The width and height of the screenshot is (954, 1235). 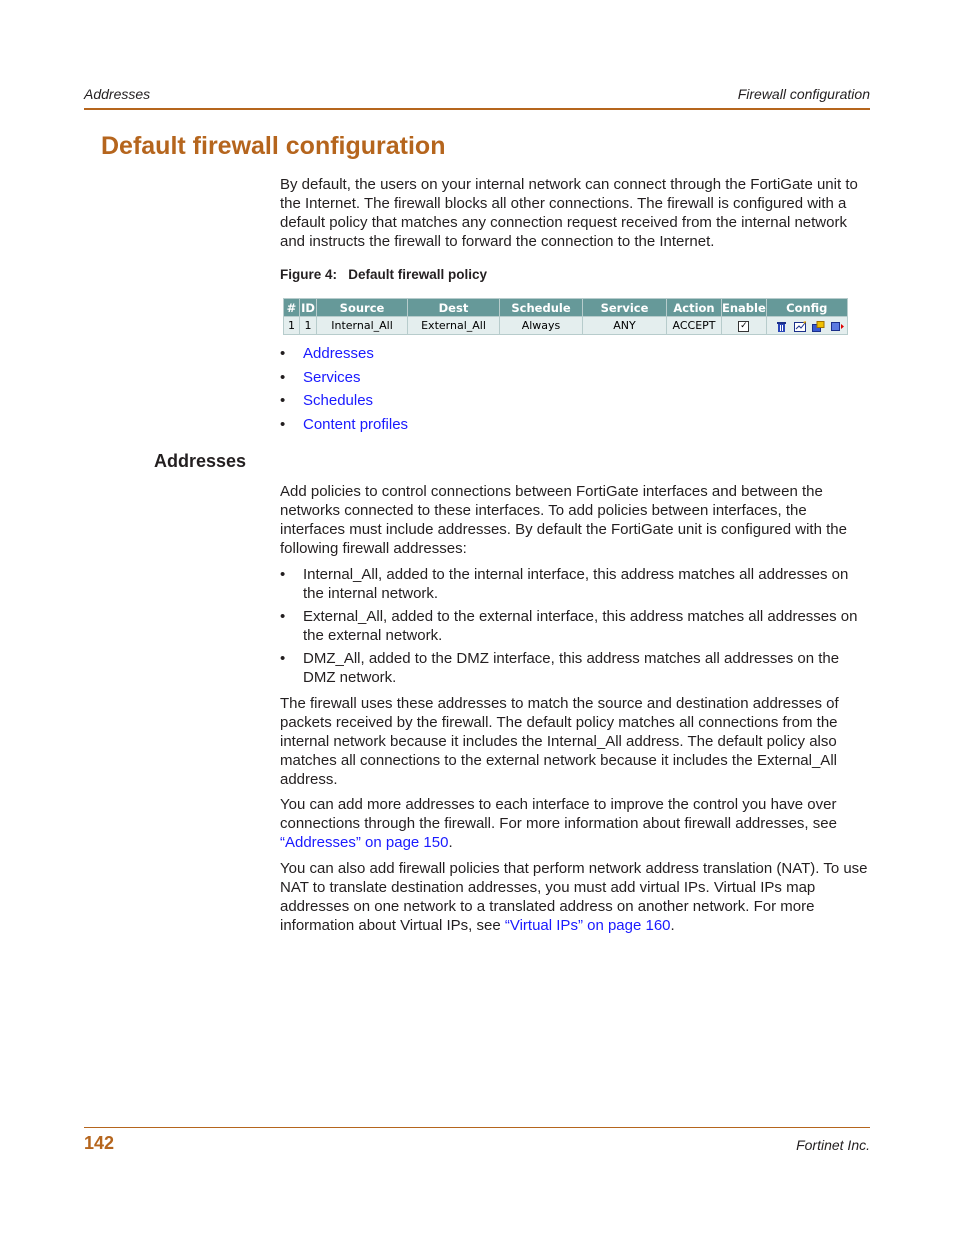 I want to click on cell-enable: ✓, so click(x=744, y=325).